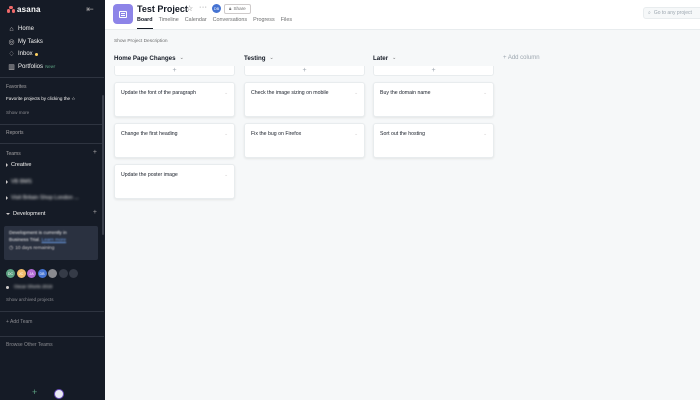 The width and height of the screenshot is (700, 400). What do you see at coordinates (145, 23) in the screenshot?
I see `tab-board: Board` at bounding box center [145, 23].